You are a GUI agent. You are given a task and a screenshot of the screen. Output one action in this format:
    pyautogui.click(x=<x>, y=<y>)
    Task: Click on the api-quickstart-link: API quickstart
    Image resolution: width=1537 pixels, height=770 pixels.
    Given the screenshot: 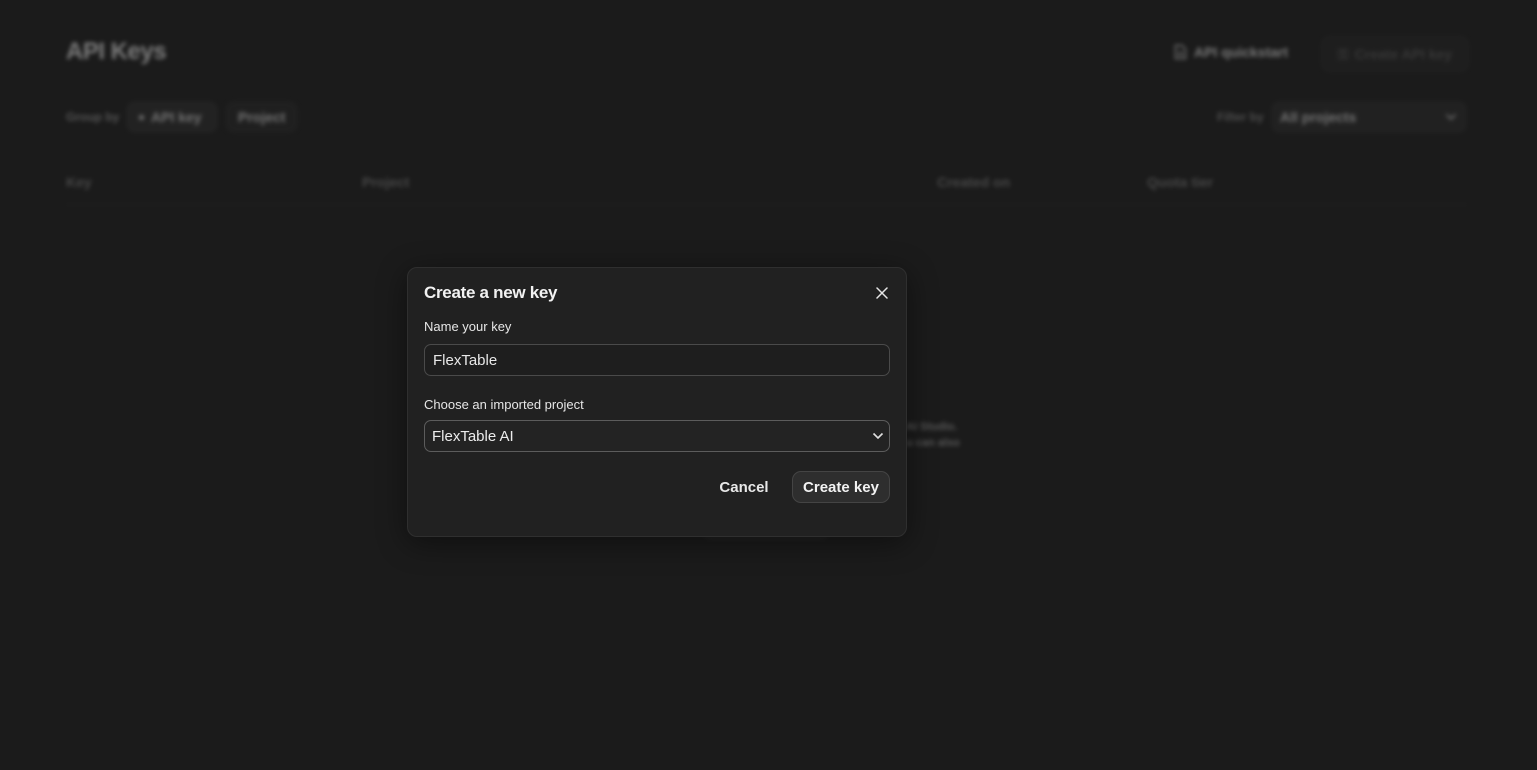 What is the action you would take?
    pyautogui.click(x=1231, y=52)
    